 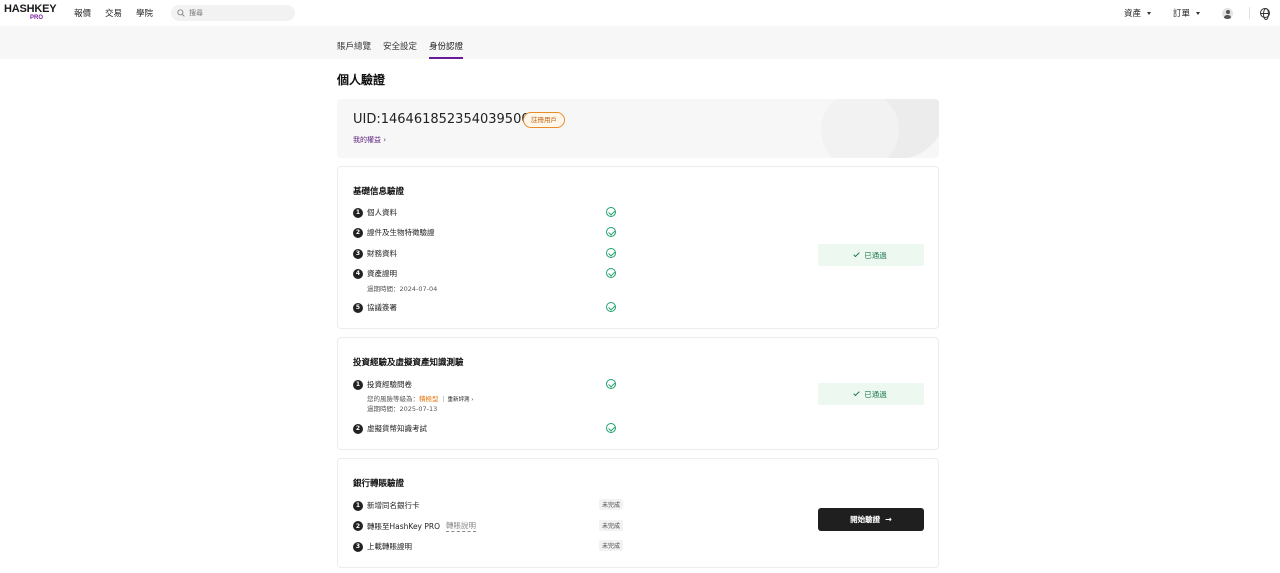 I want to click on list-item: 1 投資經驗問卷, so click(x=382, y=384).